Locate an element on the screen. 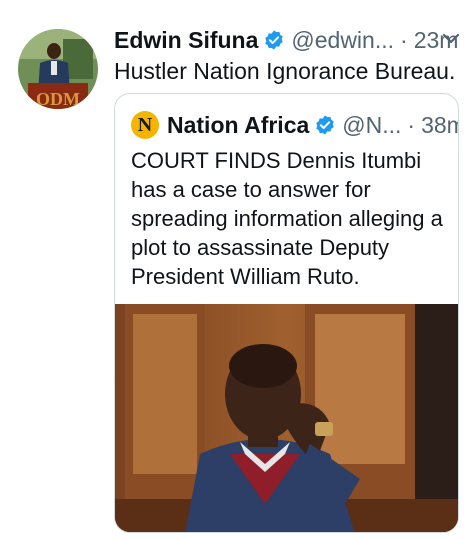  quoted-text-line: President William Ruto. is located at coordinates (245, 276).